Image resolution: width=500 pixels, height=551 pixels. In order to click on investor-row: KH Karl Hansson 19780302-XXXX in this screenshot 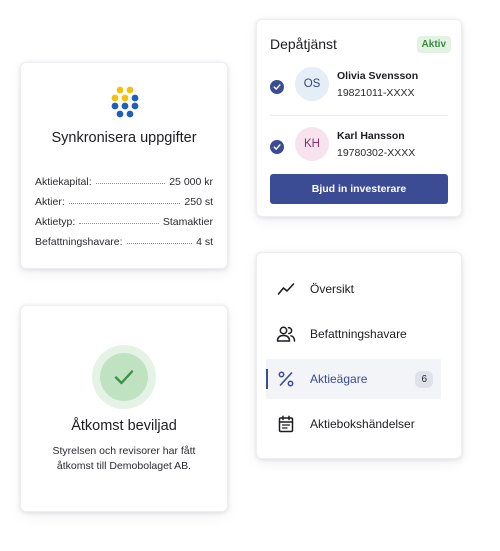, I will do `click(359, 147)`.